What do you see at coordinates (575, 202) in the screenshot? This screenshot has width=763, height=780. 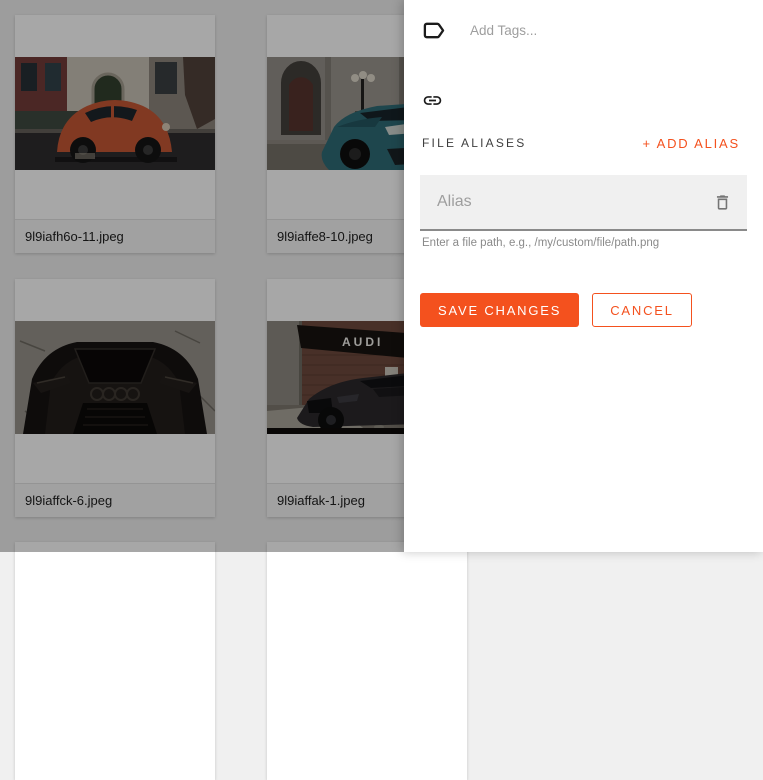 I see `alias-input` at bounding box center [575, 202].